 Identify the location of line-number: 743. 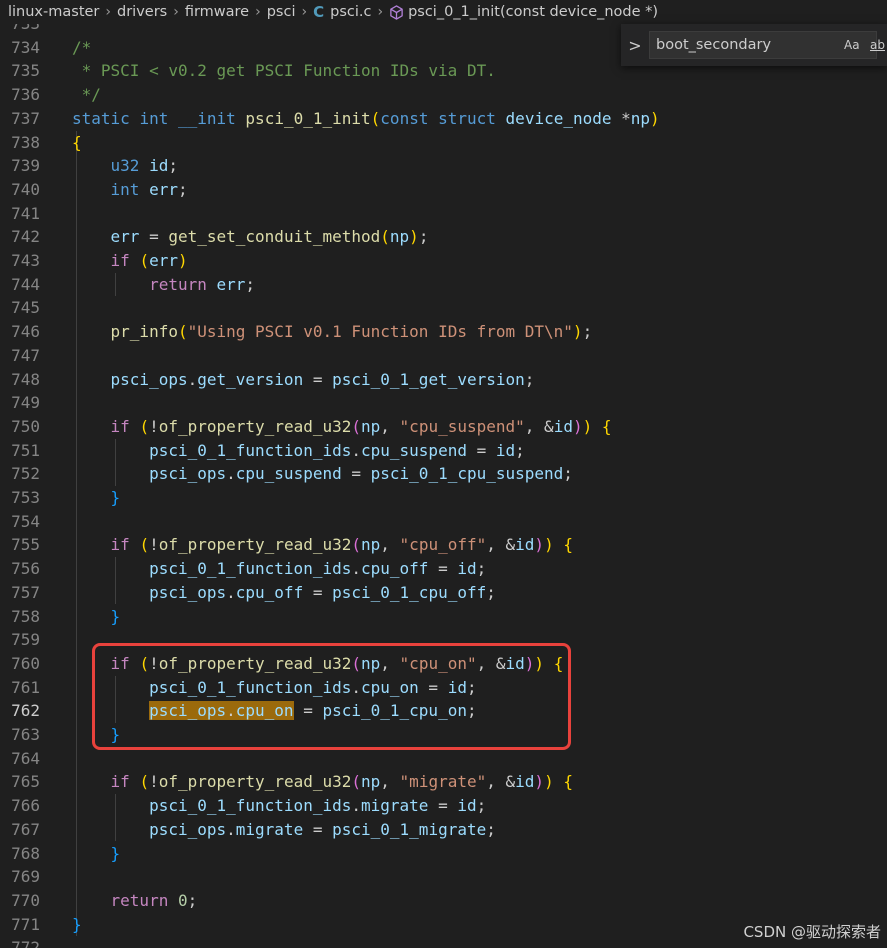
(25, 260).